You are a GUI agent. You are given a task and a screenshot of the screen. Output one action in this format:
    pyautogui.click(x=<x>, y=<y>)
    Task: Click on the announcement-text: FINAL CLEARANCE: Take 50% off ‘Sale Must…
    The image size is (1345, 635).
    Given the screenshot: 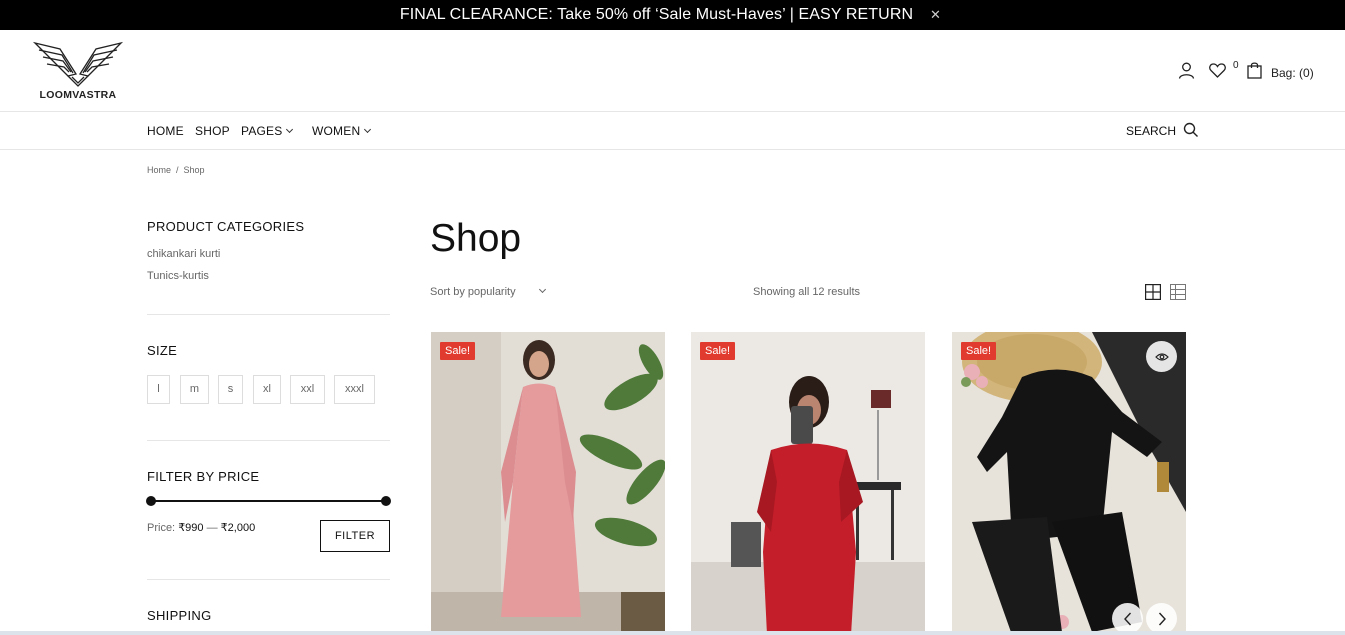 What is the action you would take?
    pyautogui.click(x=656, y=14)
    